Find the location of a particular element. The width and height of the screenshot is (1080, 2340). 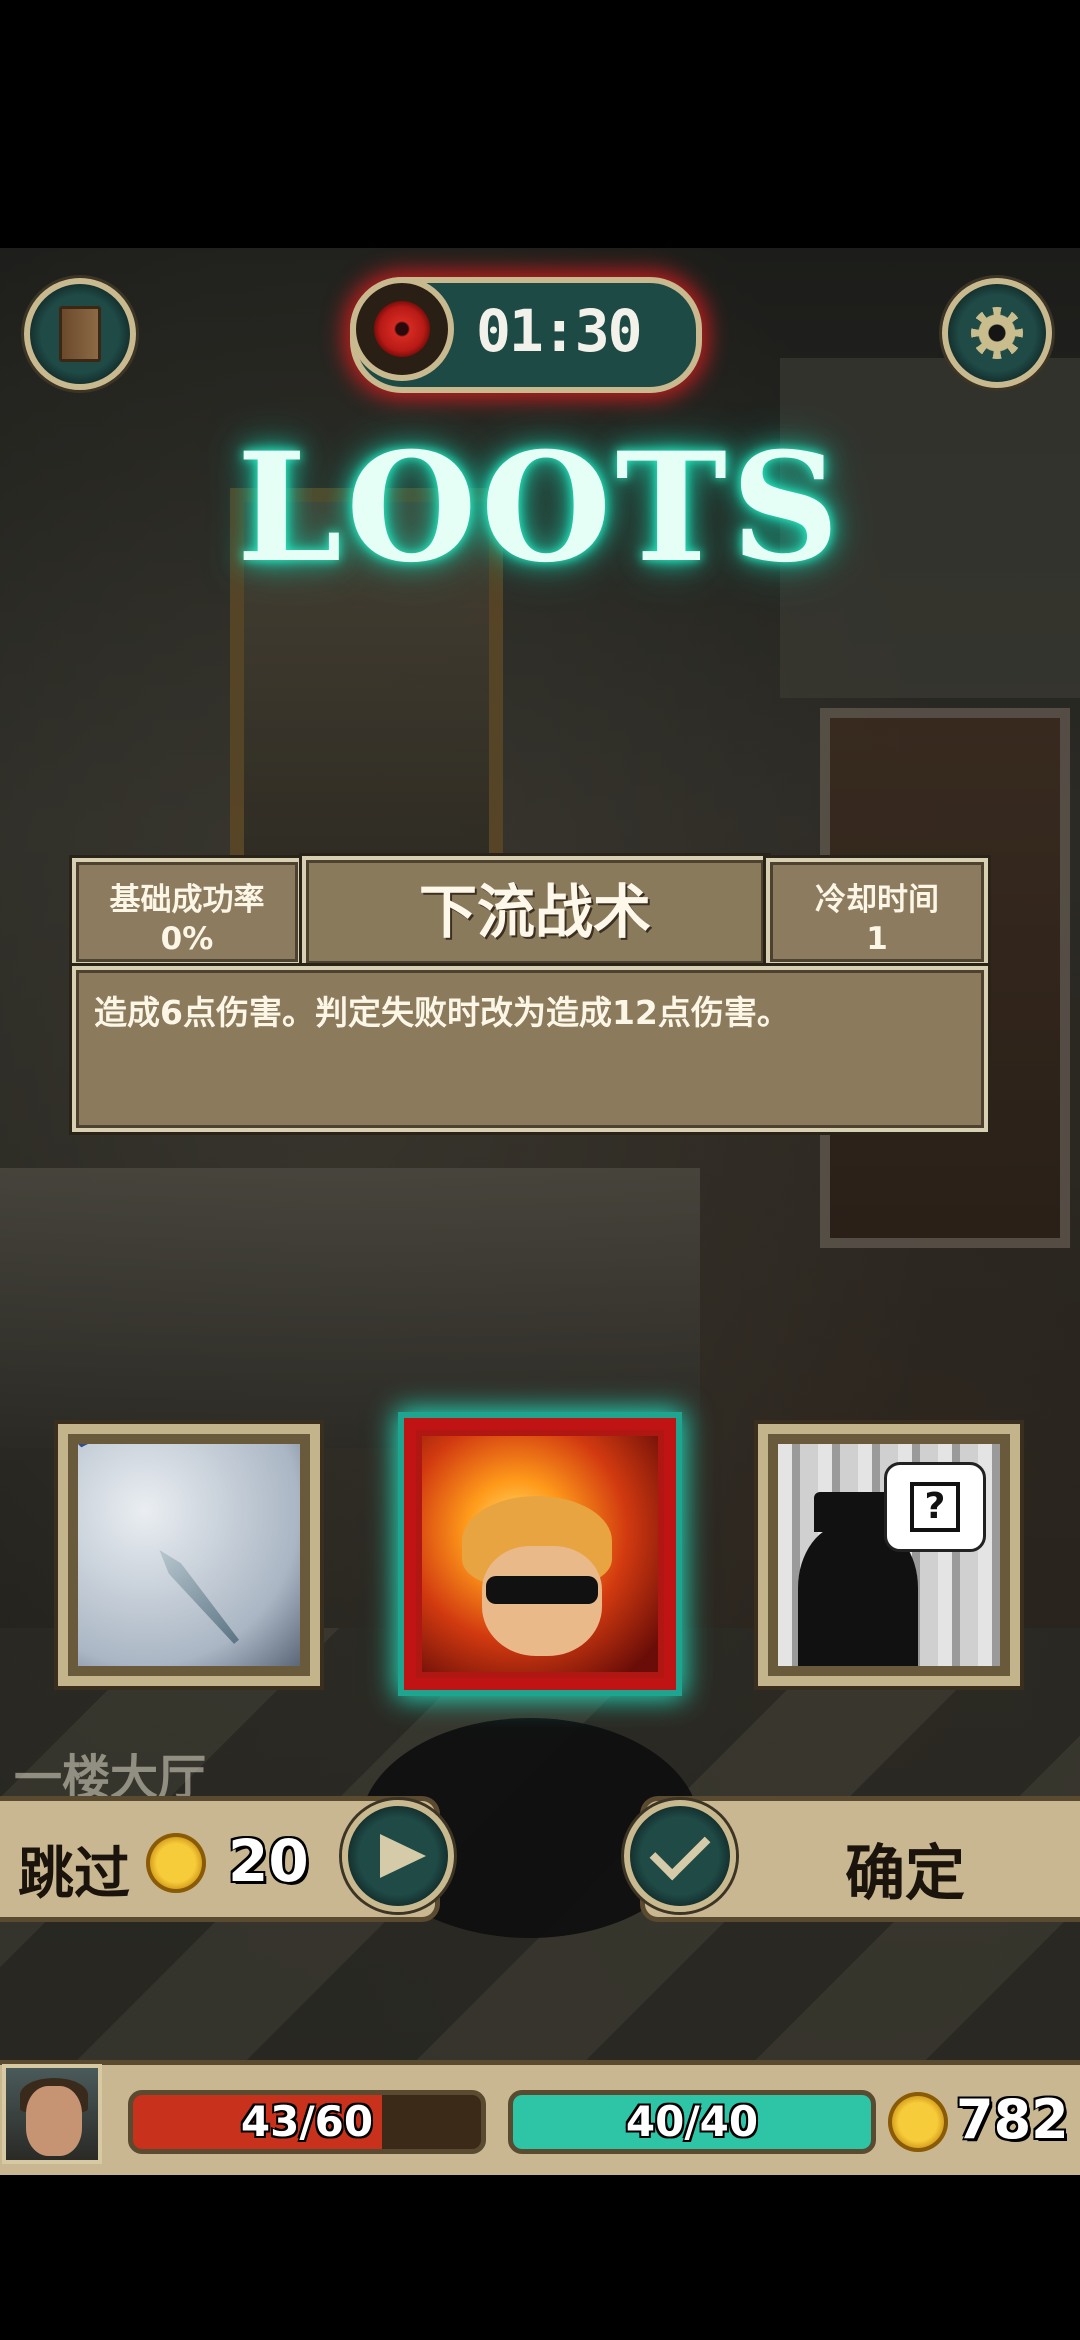

book-icon is located at coordinates (80, 334).